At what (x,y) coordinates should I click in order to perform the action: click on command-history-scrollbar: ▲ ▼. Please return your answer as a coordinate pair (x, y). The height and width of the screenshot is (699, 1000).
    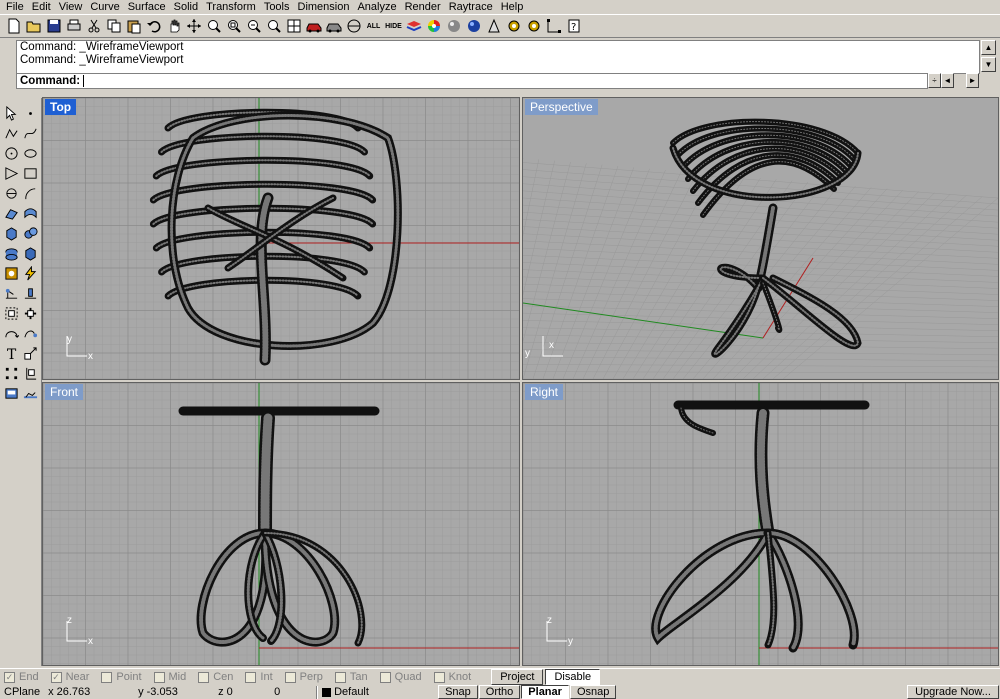
    Looking at the image, I should click on (989, 57).